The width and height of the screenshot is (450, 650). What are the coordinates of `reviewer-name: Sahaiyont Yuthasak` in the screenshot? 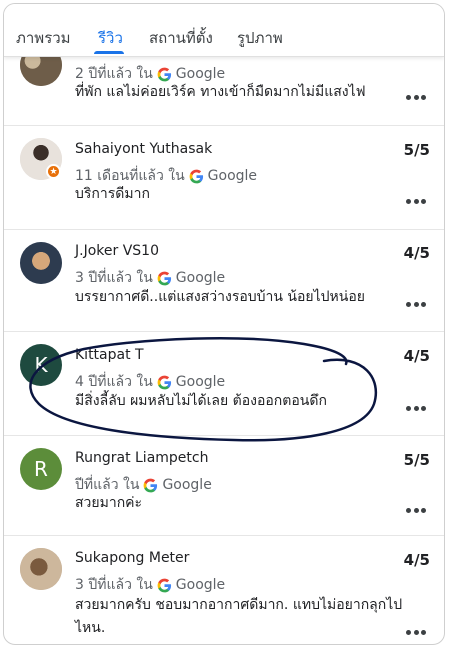 It's located at (143, 149).